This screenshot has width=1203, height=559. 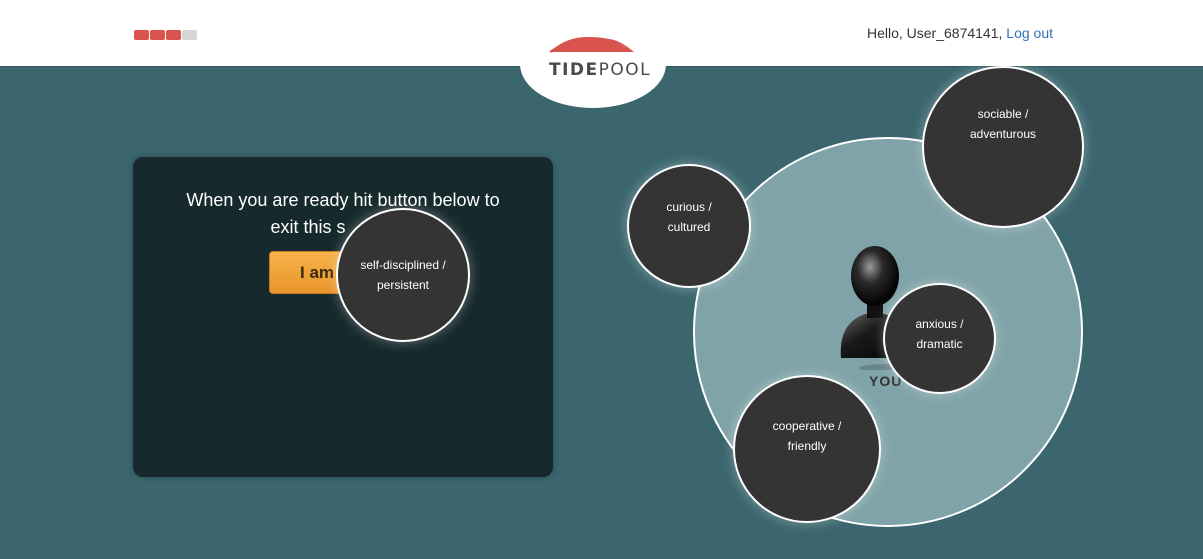 I want to click on tidepool-logo: TIDEPOOL, so click(x=600, y=70).